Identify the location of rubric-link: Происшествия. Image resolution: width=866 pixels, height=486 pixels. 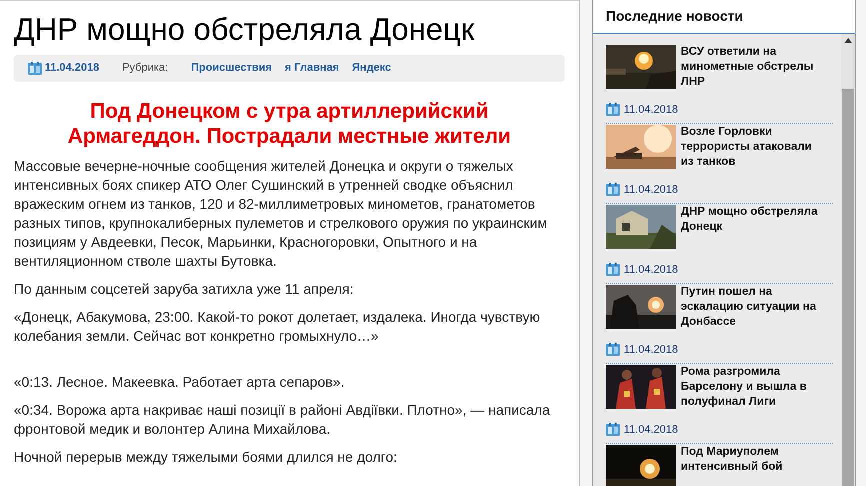
(231, 68).